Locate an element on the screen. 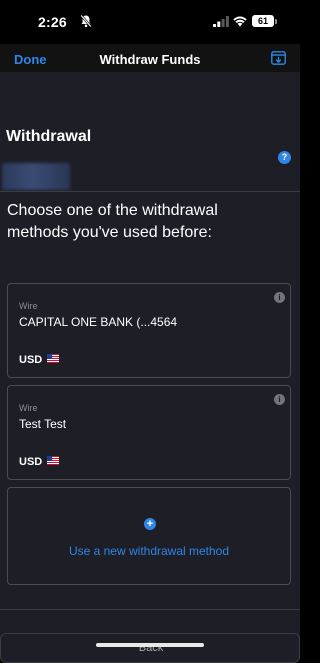  section-title: Withdrawal is located at coordinates (49, 136).